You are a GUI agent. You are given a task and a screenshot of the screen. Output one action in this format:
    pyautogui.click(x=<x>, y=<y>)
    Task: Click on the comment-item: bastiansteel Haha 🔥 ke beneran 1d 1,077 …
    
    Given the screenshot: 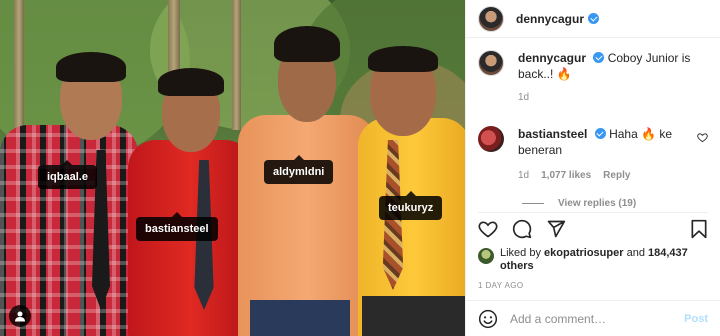 What is the action you would take?
    pyautogui.click(x=593, y=155)
    